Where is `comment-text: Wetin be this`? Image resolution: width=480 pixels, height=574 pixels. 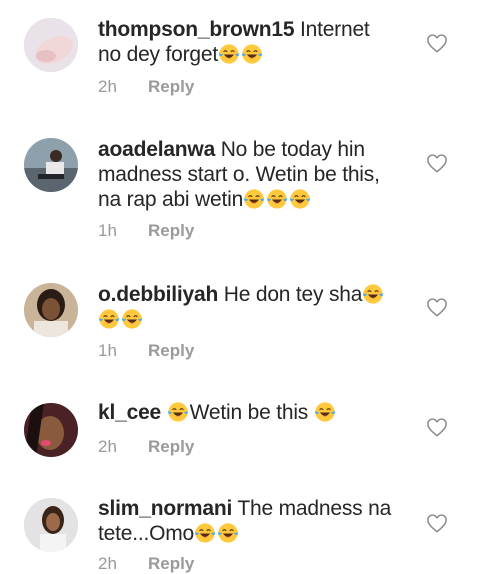 comment-text: Wetin be this is located at coordinates (249, 412).